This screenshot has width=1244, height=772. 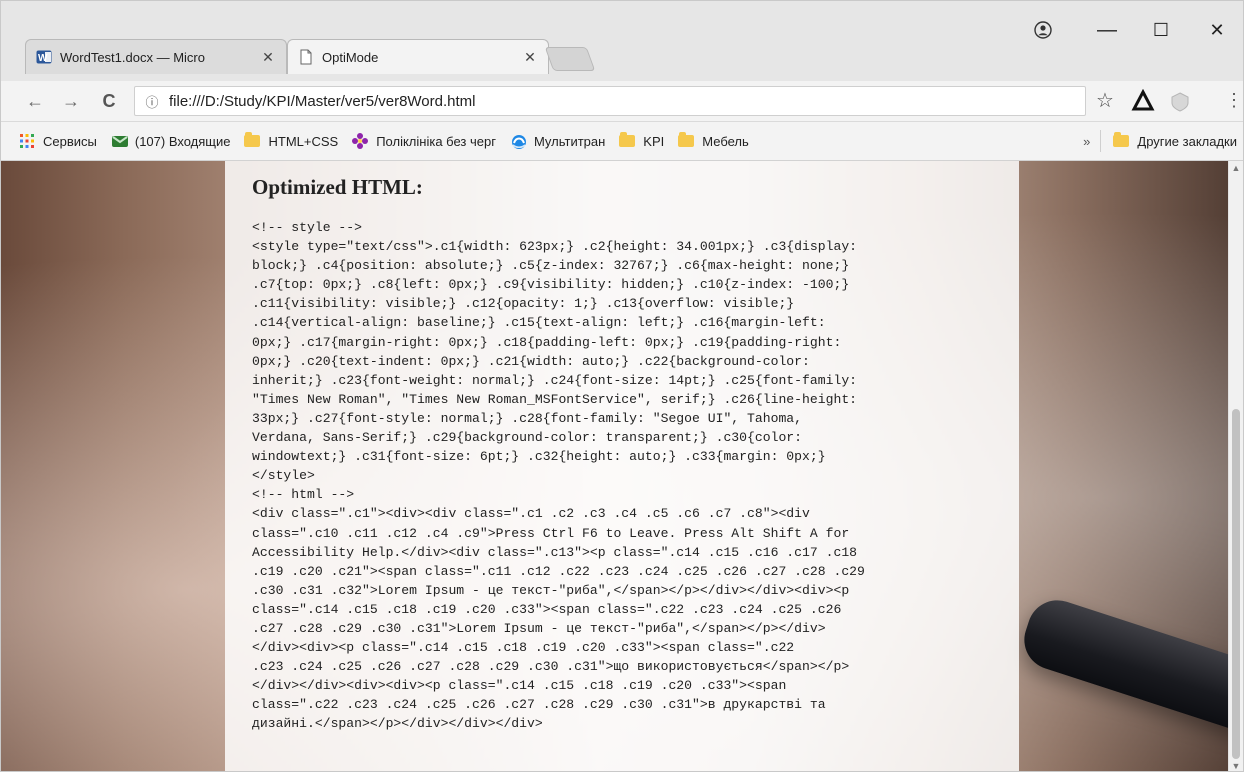 I want to click on tab-word: W WordTest1.docx — Micro ✕, so click(x=156, y=56).